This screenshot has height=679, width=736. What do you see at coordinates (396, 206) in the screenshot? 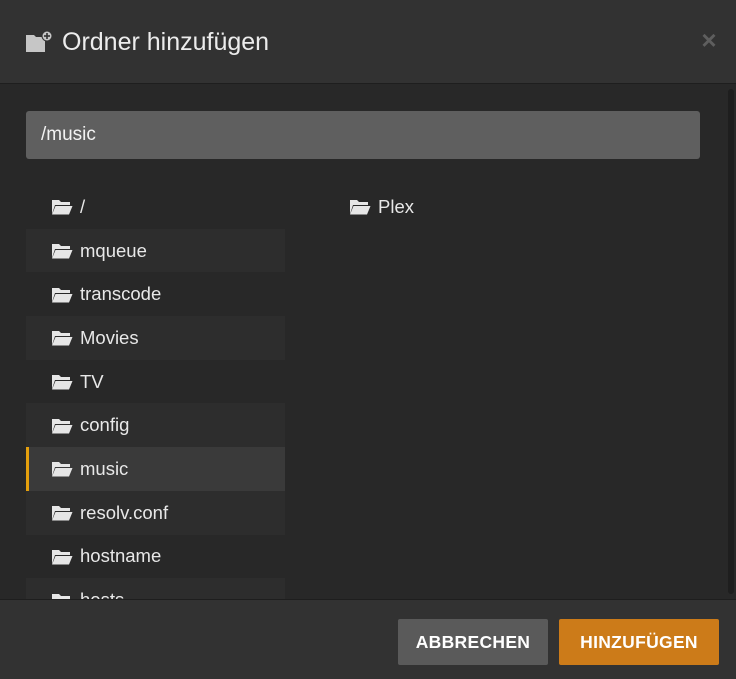
I see `folder-label: Plex` at bounding box center [396, 206].